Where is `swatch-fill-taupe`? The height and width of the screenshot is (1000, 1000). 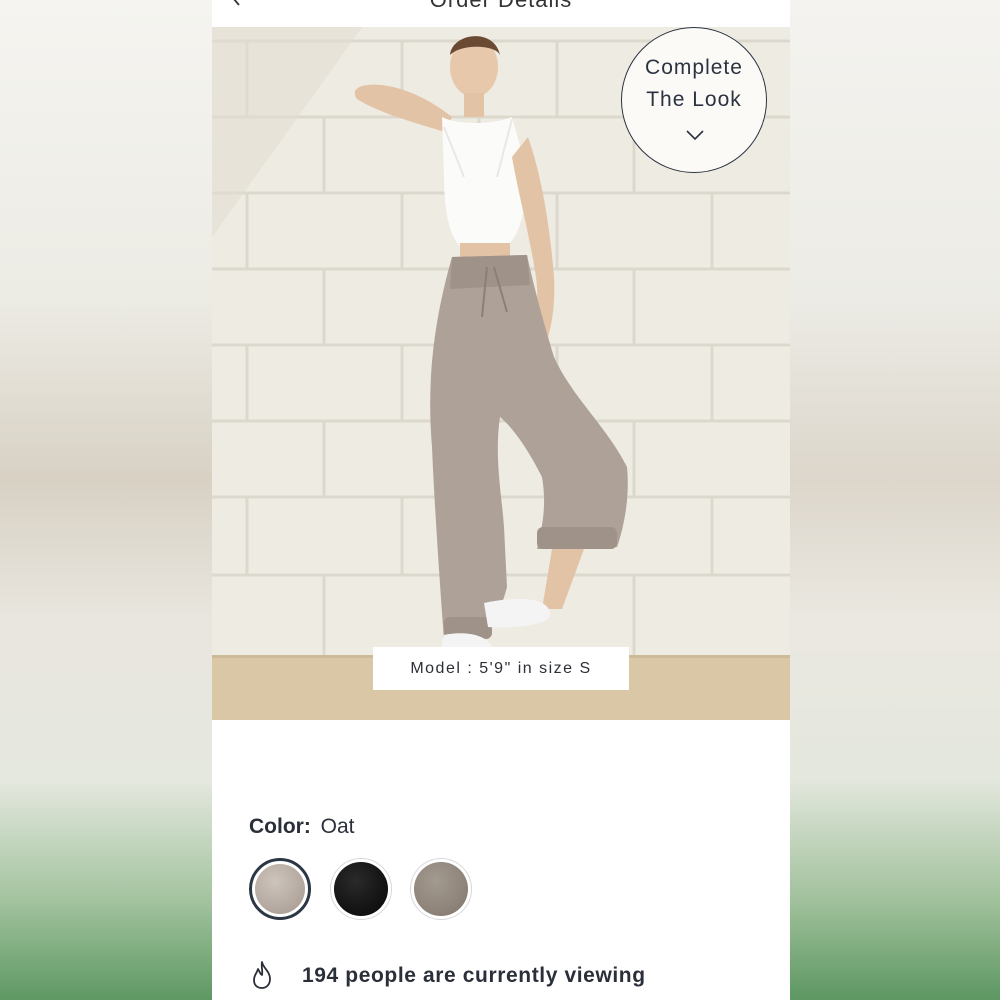
swatch-fill-taupe is located at coordinates (441, 889).